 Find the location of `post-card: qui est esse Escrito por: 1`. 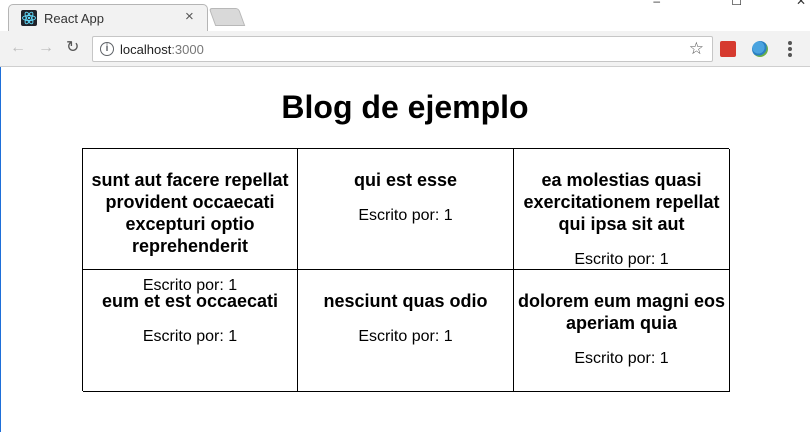

post-card: qui est esse Escrito por: 1 is located at coordinates (406, 209).